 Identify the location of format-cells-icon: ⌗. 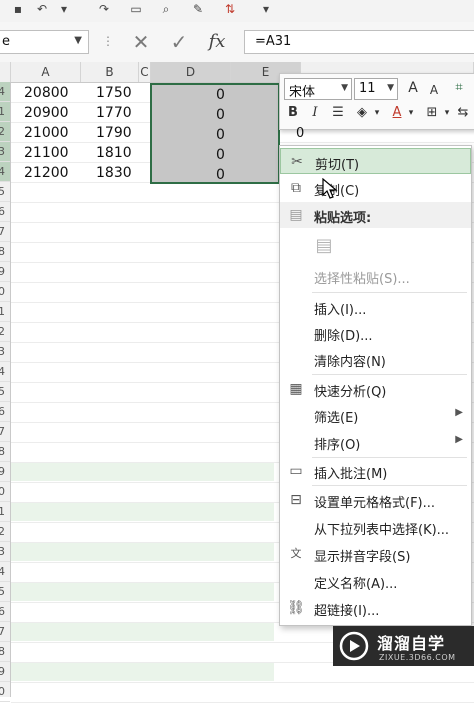
(459, 88).